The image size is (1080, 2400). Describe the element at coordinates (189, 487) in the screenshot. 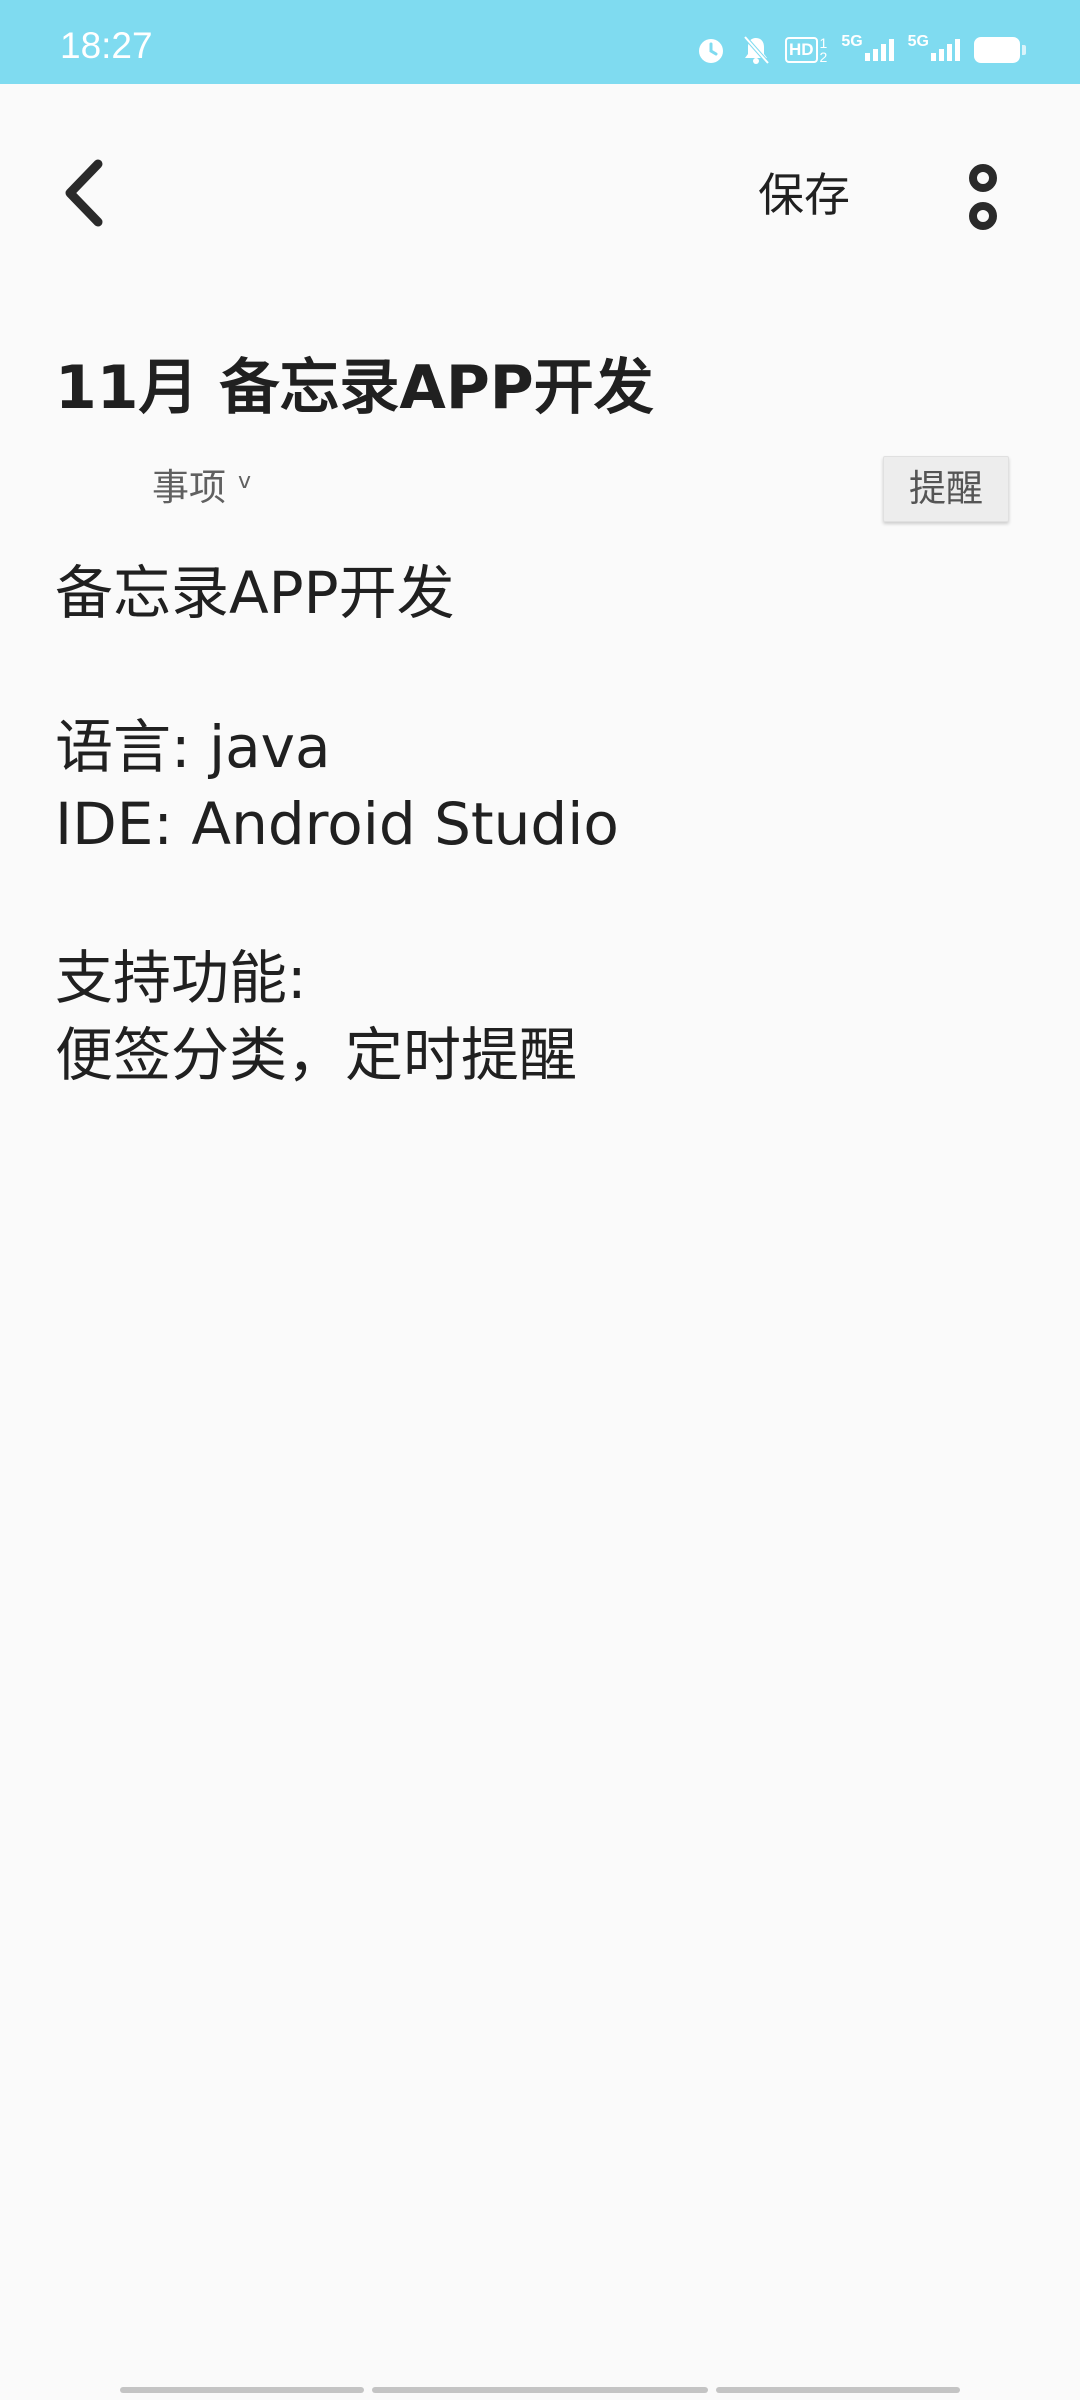

I see `category-label: 事项` at that location.